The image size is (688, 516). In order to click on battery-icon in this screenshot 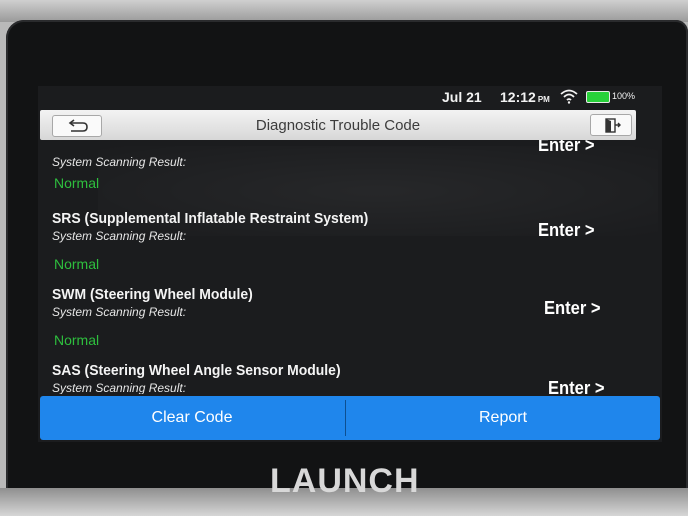, I will do `click(598, 97)`.